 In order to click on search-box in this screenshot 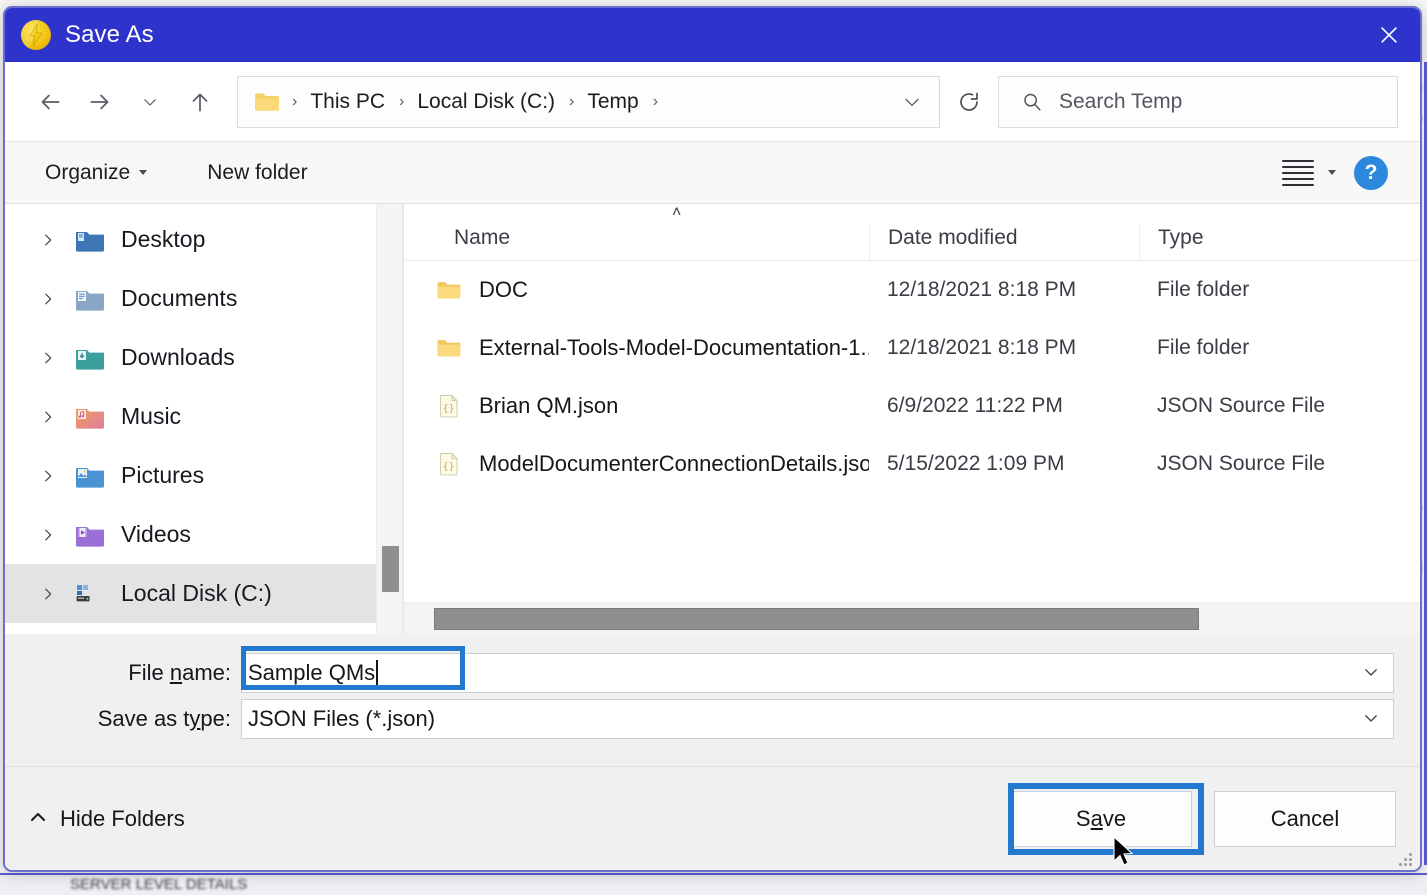, I will do `click(1198, 101)`.